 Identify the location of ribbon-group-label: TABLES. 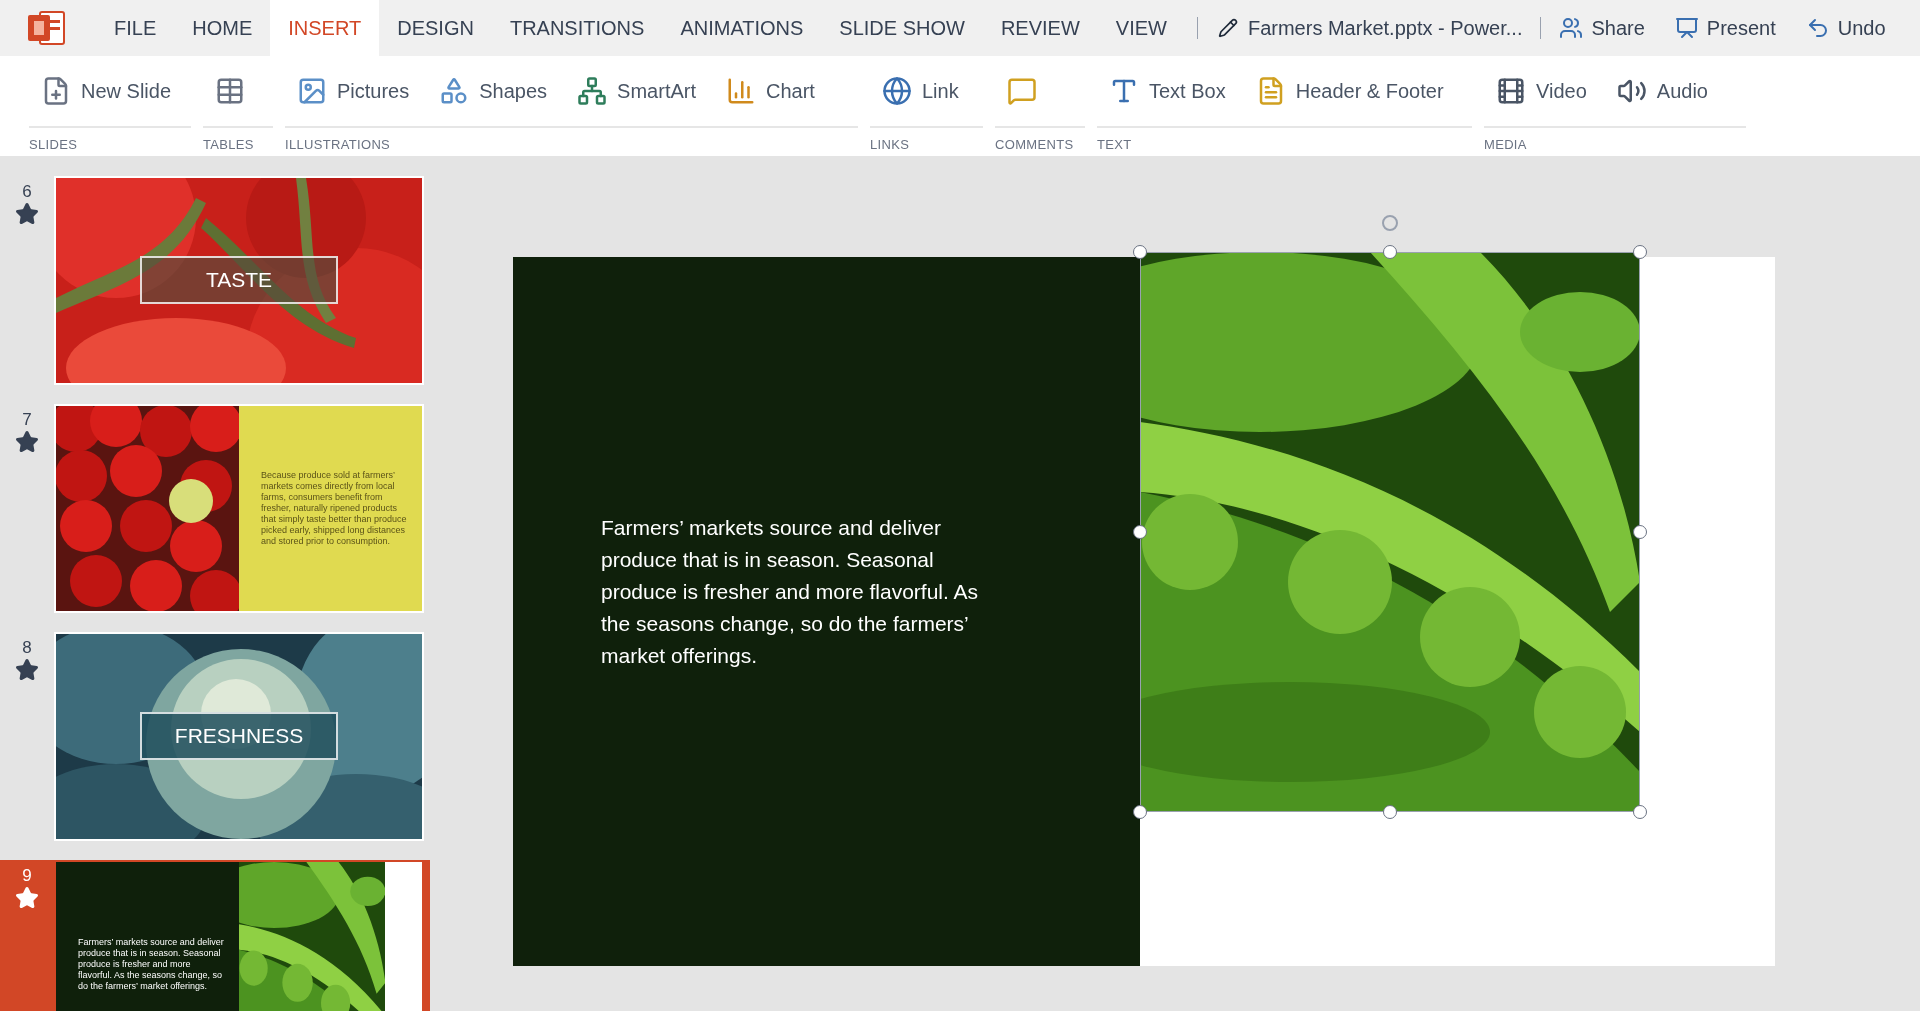
(228, 144).